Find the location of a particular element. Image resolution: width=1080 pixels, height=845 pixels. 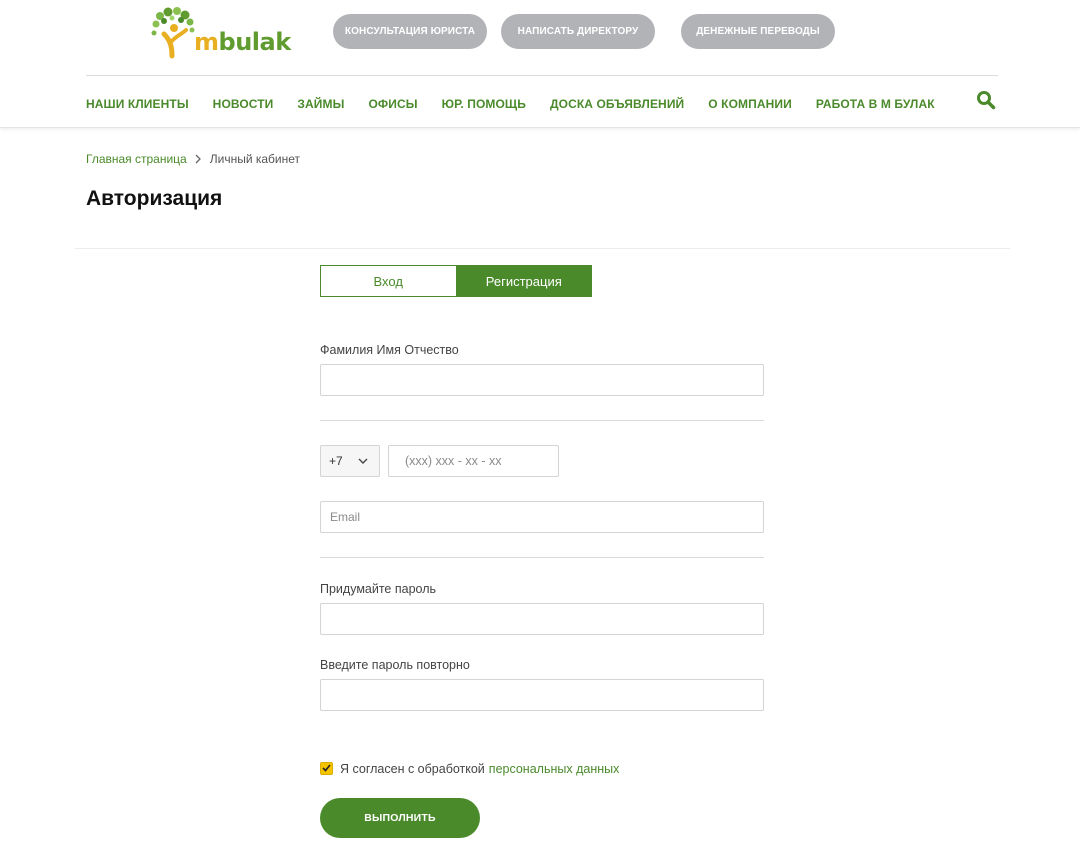

check-icon is located at coordinates (326, 768).